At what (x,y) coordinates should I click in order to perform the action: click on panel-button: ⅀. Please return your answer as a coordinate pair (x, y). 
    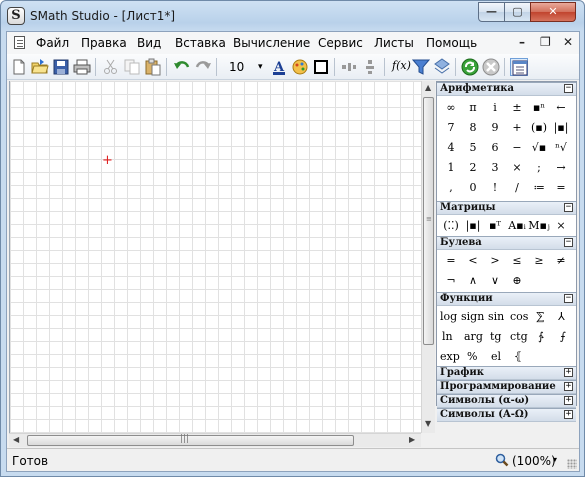
    Looking at the image, I should click on (540, 317).